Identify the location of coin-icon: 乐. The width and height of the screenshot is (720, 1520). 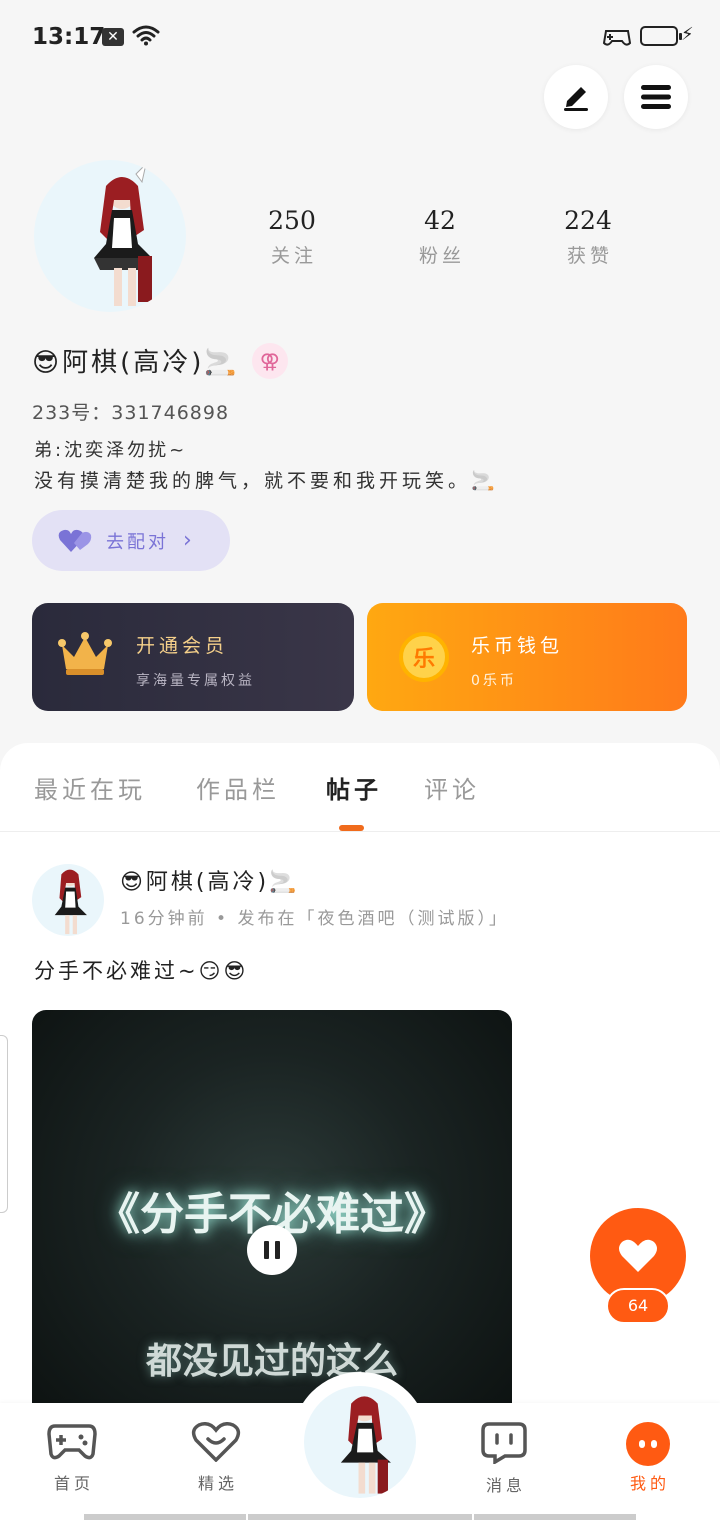
(424, 657).